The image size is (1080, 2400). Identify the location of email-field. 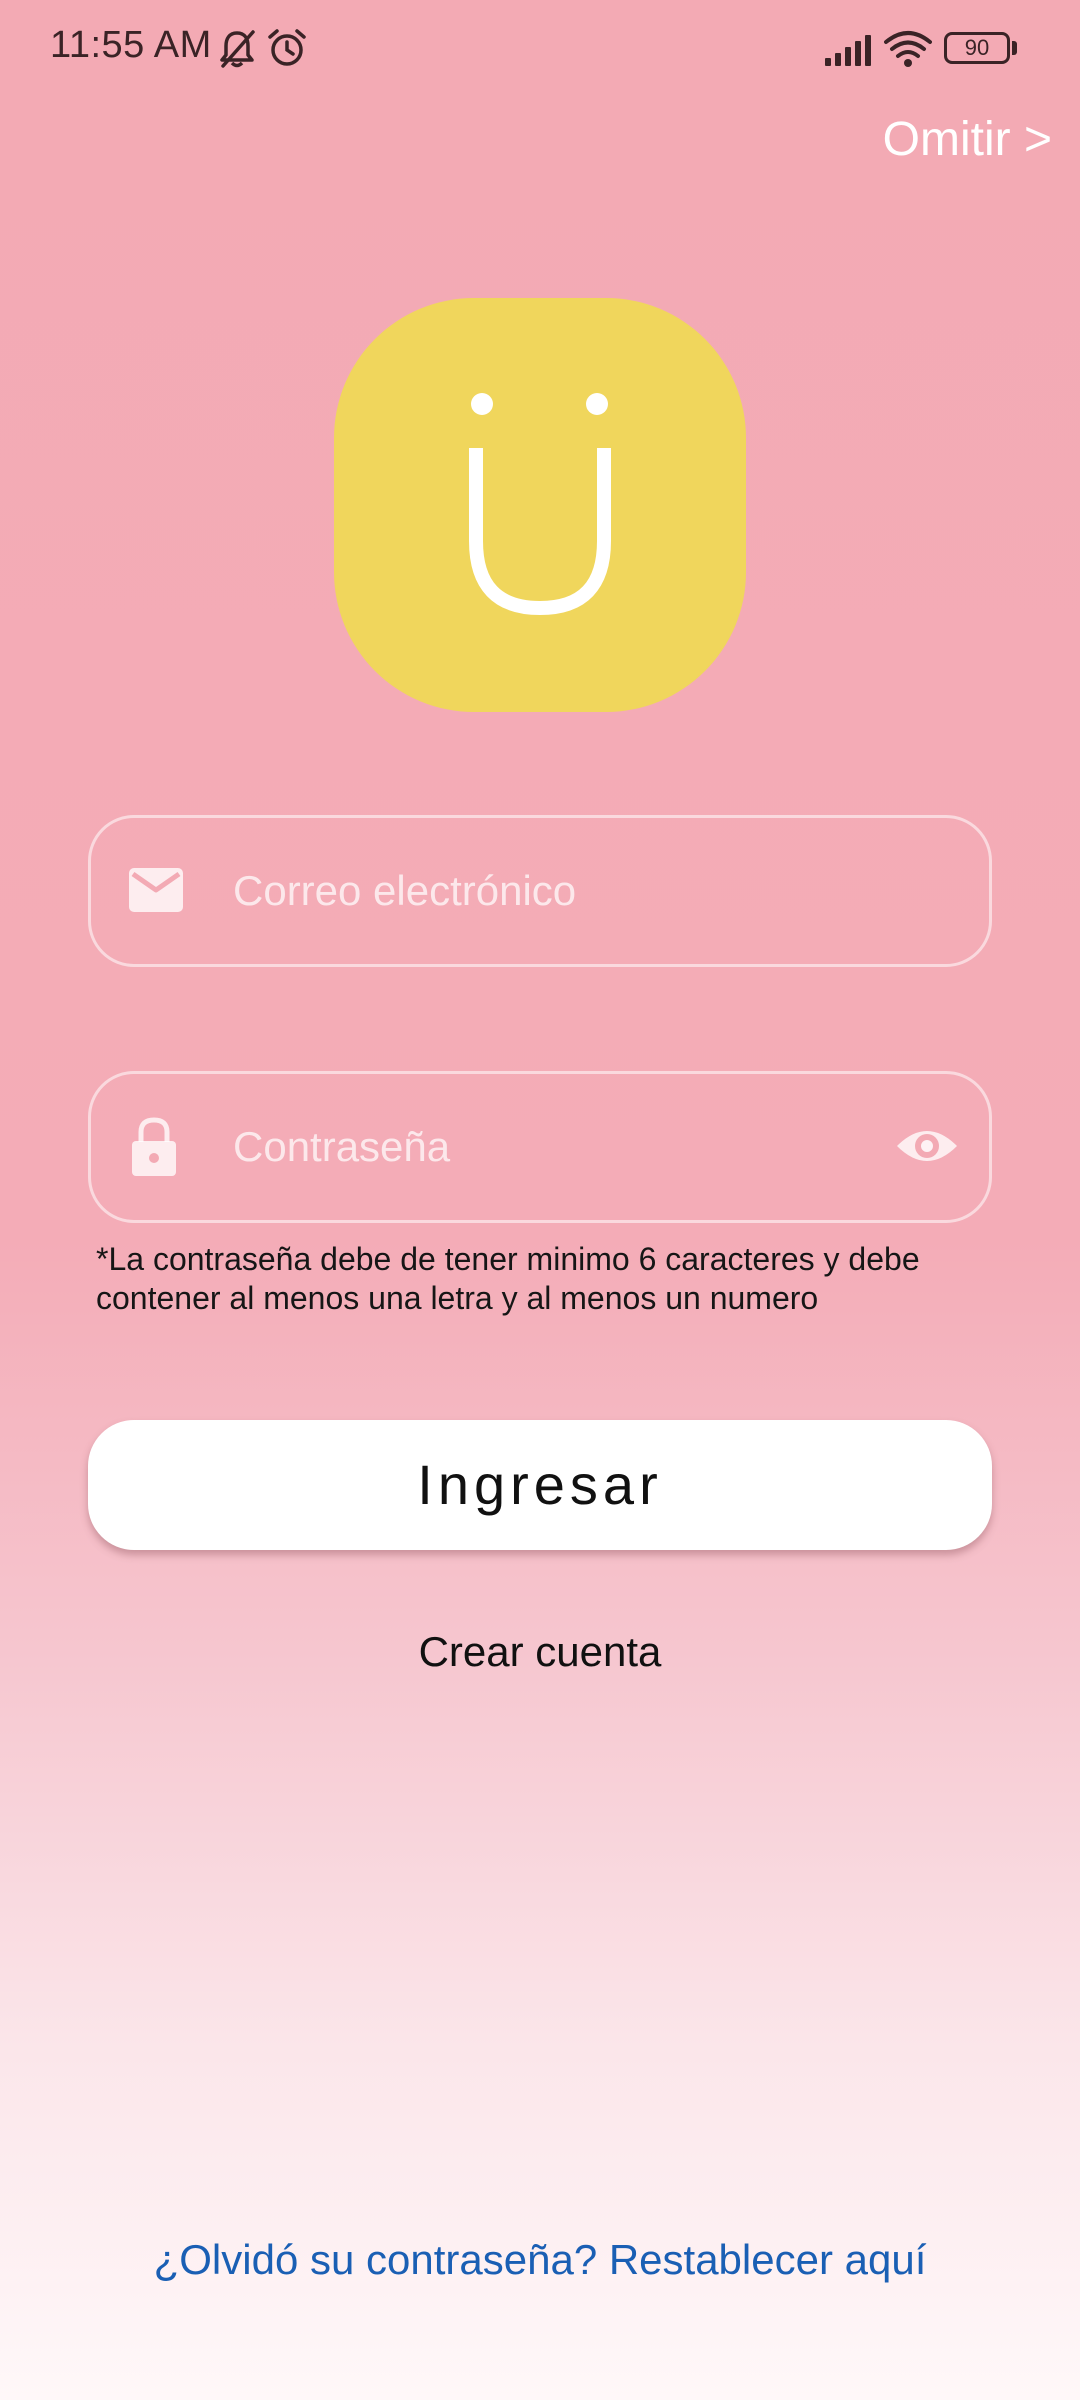
(540, 891).